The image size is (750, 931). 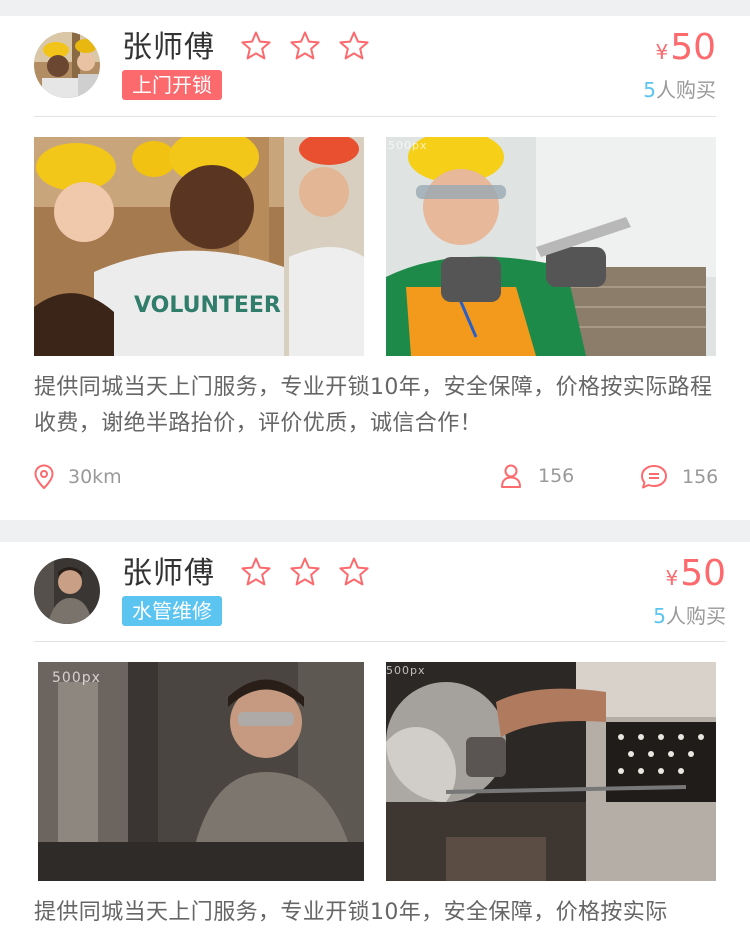 What do you see at coordinates (351, 912) in the screenshot?
I see `service-description: 提供同城当天上门服务，专业开锁10年，安全保障，价格按实际` at bounding box center [351, 912].